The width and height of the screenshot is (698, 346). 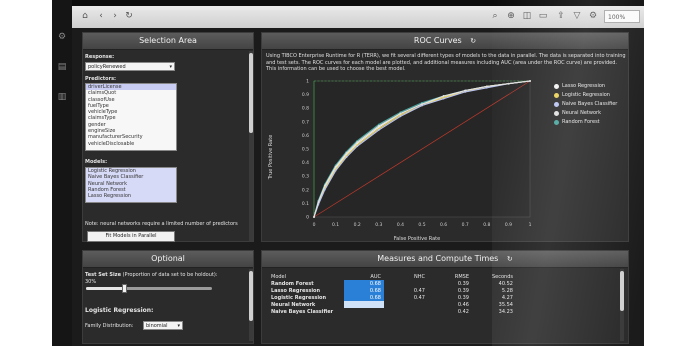 What do you see at coordinates (100, 57) in the screenshot?
I see `response-label: Response:` at bounding box center [100, 57].